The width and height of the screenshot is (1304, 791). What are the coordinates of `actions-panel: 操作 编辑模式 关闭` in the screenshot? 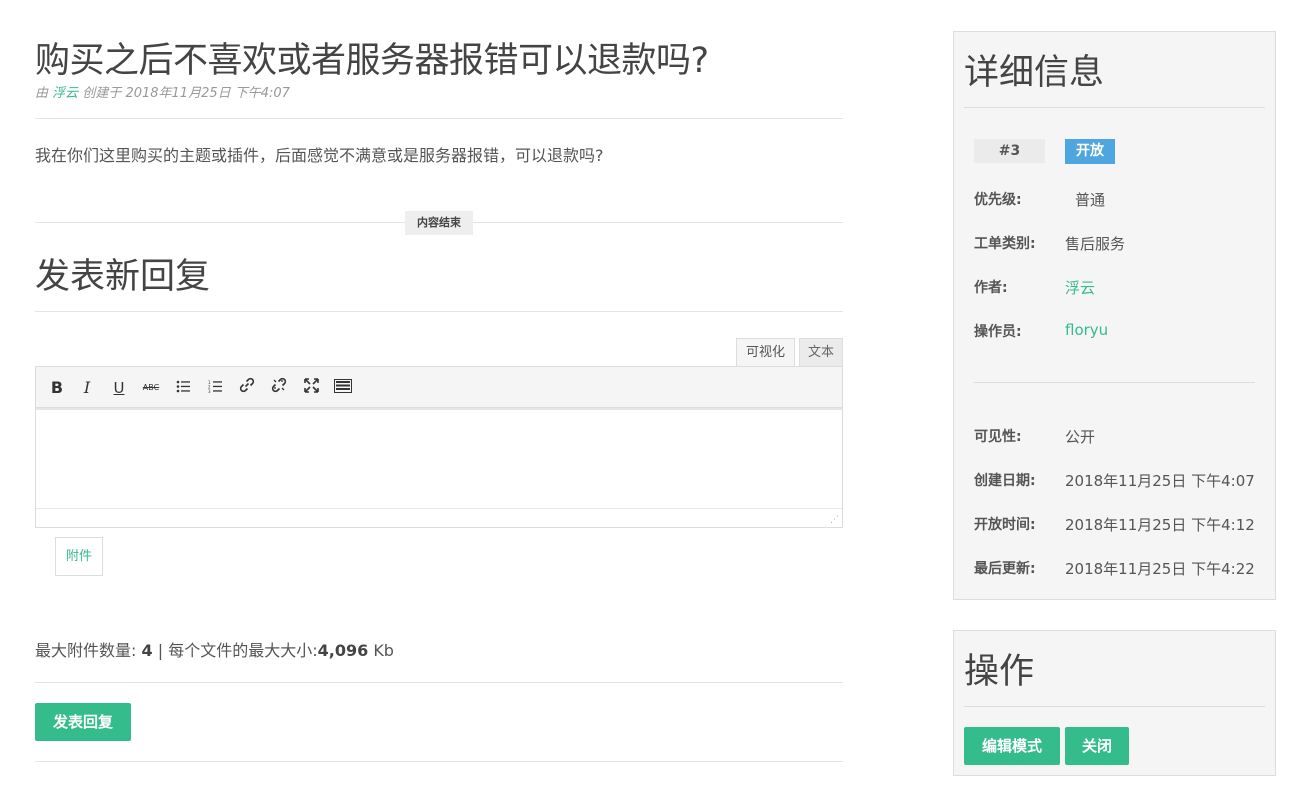 It's located at (1114, 703).